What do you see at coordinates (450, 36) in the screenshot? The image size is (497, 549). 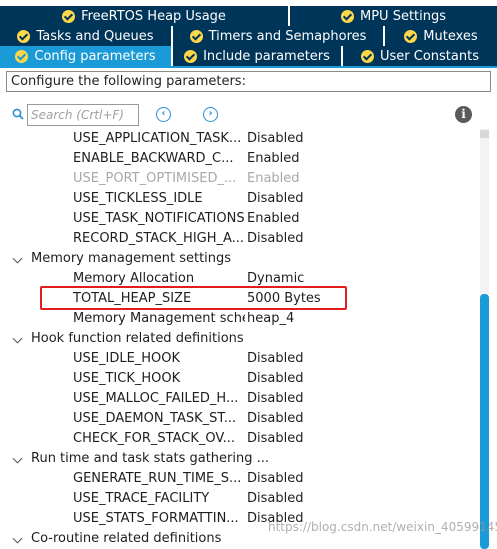 I see `tab-label: Mutexes` at bounding box center [450, 36].